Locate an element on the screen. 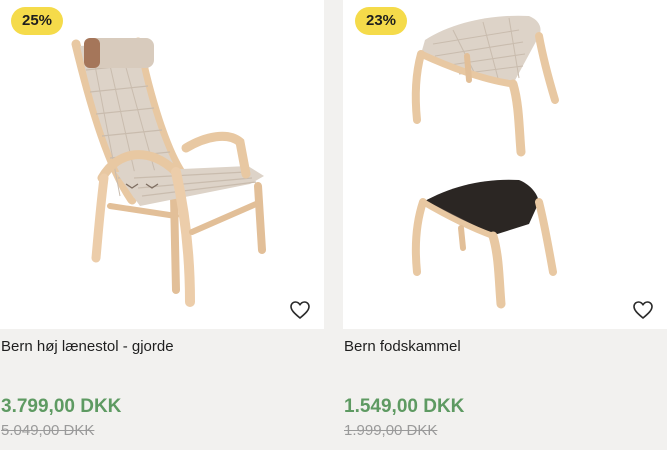 This screenshot has height=450, width=667. product-title: Bern høj lænestol - gjorde is located at coordinates (87, 346).